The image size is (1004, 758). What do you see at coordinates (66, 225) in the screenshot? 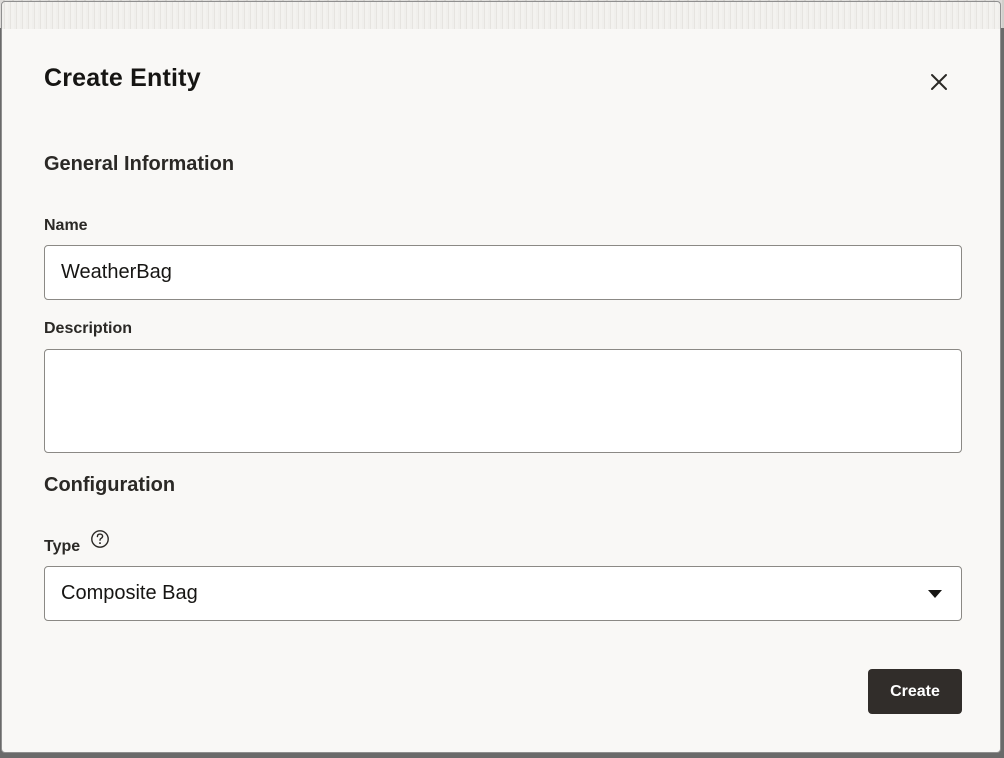
I see `name-label: Name` at bounding box center [66, 225].